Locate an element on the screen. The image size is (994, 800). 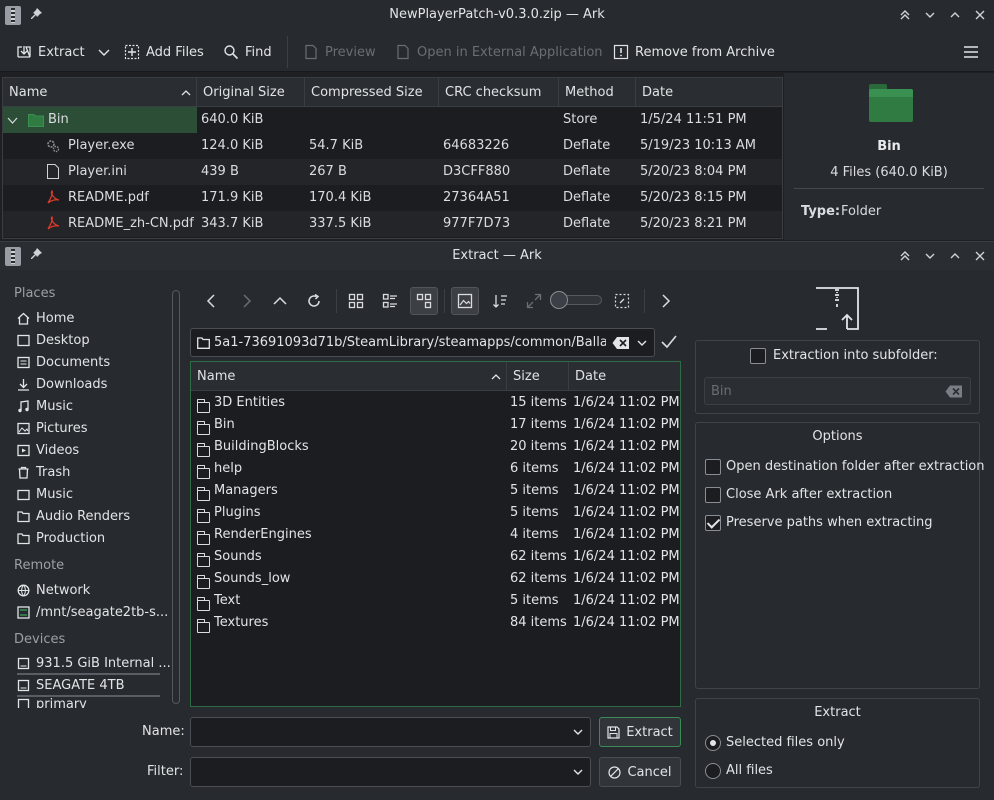
zoom-slider-handle is located at coordinates (559, 300).